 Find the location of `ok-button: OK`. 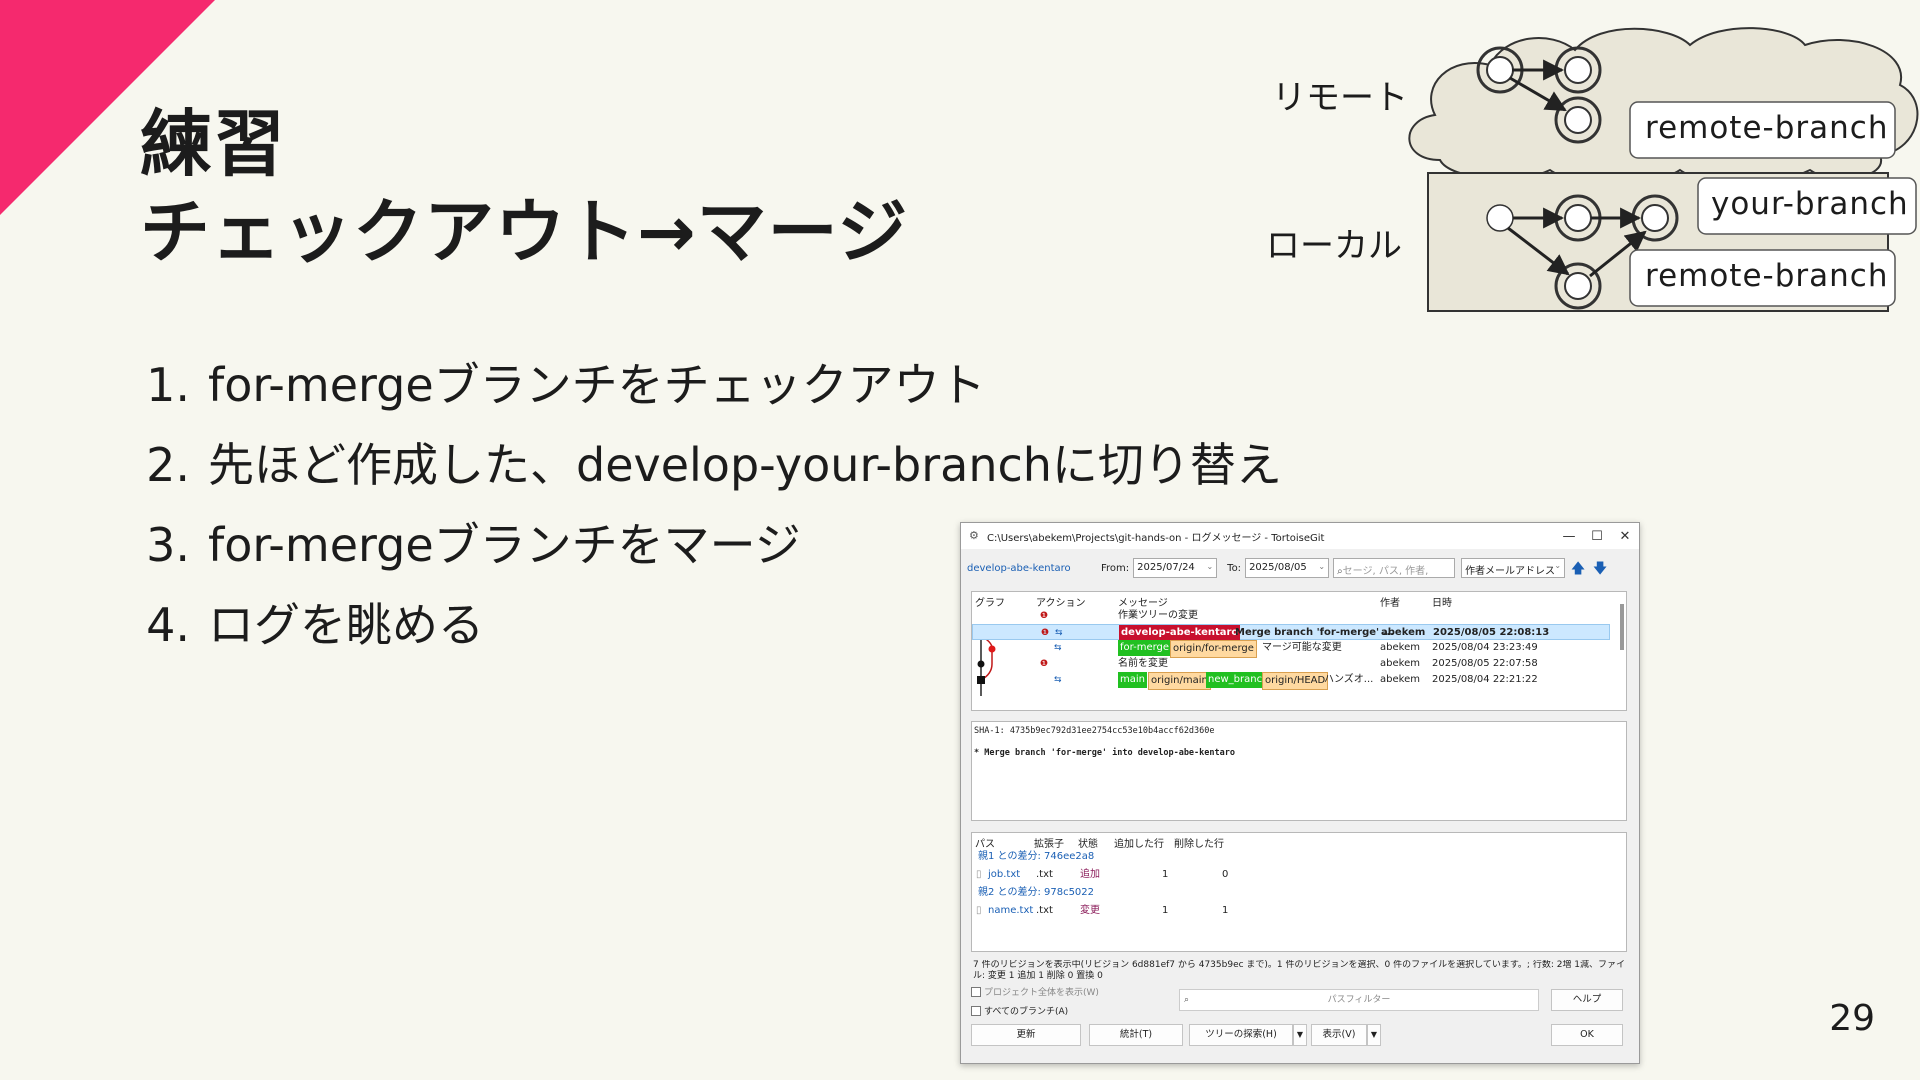

ok-button: OK is located at coordinates (1587, 1035).